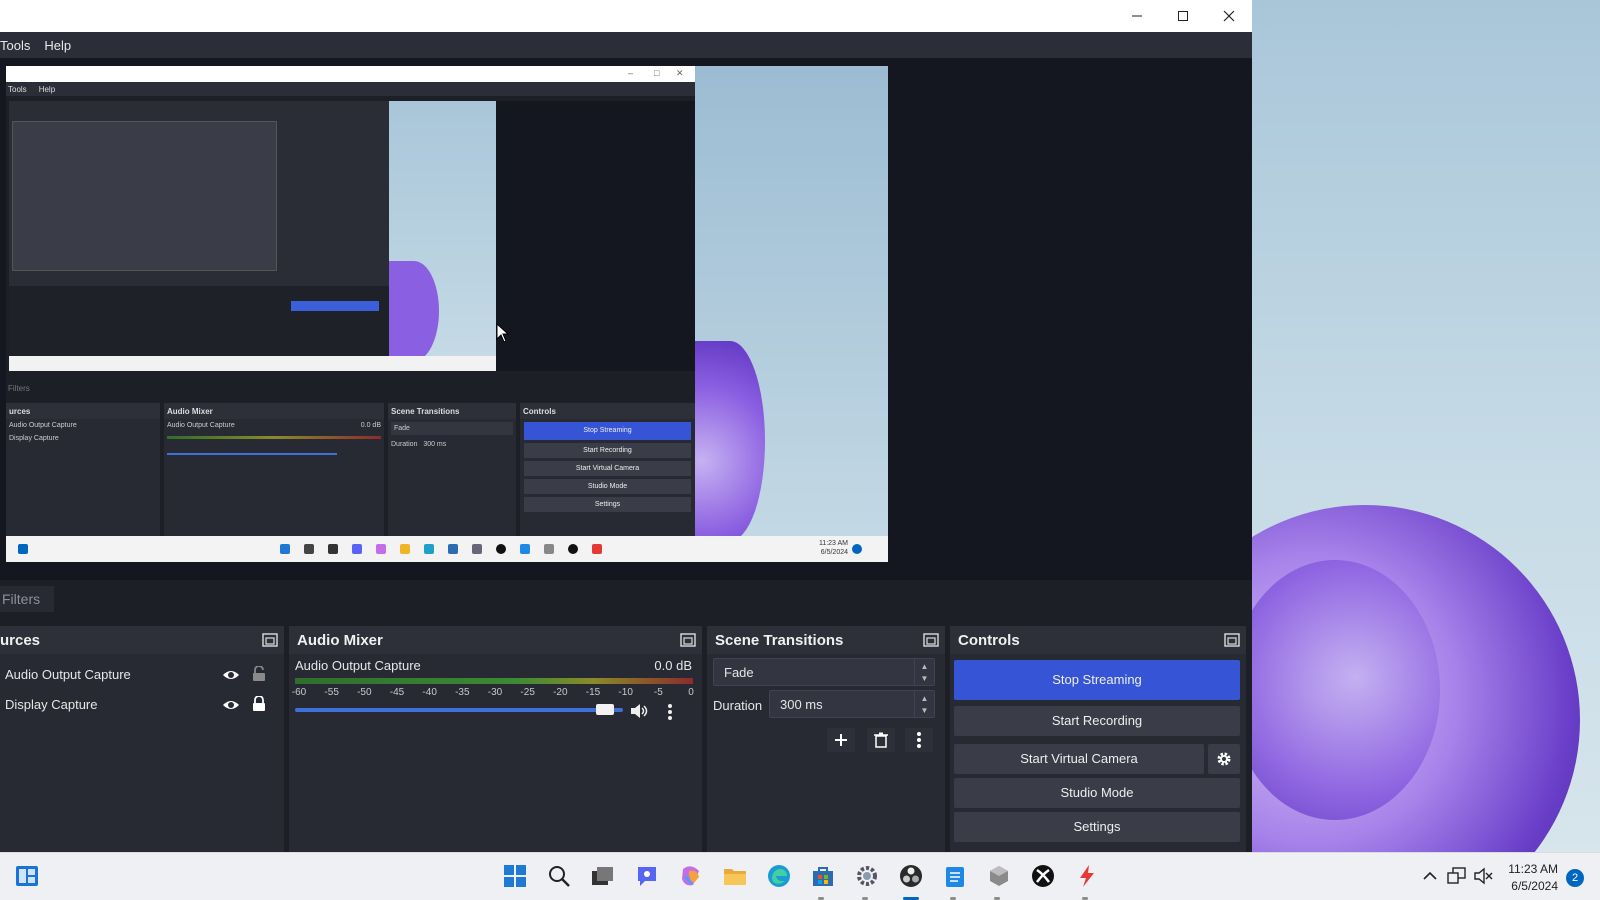 Image resolution: width=1600 pixels, height=900 pixels. What do you see at coordinates (201, 425) in the screenshot?
I see `captured-mixer-label: Audio Output Capture` at bounding box center [201, 425].